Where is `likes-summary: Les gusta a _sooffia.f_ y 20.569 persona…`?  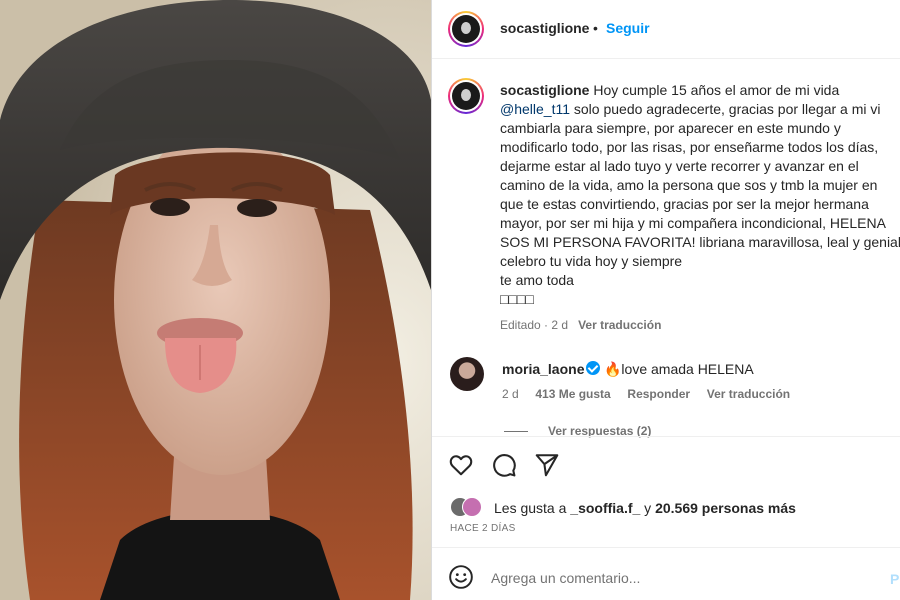
likes-summary: Les gusta a _sooffia.f_ y 20.569 persona… is located at coordinates (645, 508).